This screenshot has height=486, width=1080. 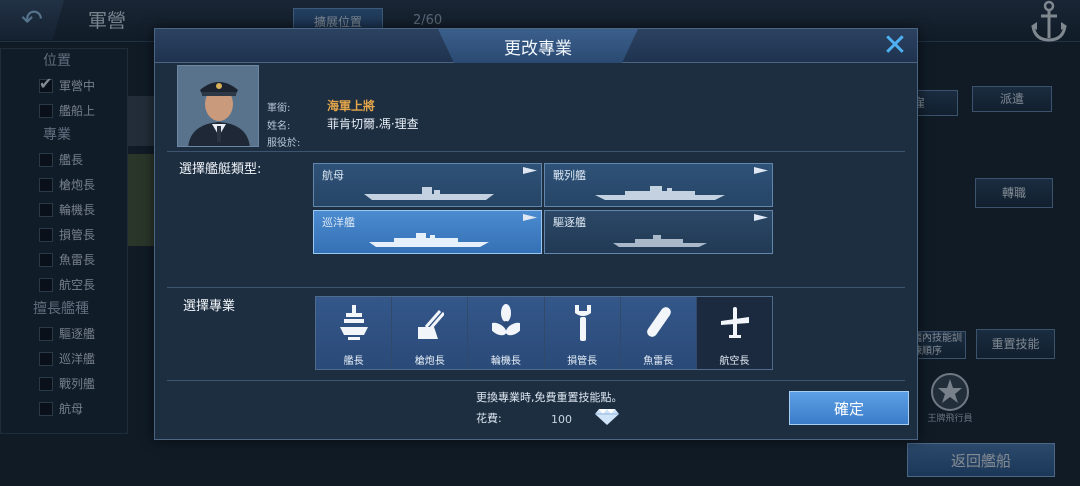 I want to click on wrench-icon, so click(x=582, y=323).